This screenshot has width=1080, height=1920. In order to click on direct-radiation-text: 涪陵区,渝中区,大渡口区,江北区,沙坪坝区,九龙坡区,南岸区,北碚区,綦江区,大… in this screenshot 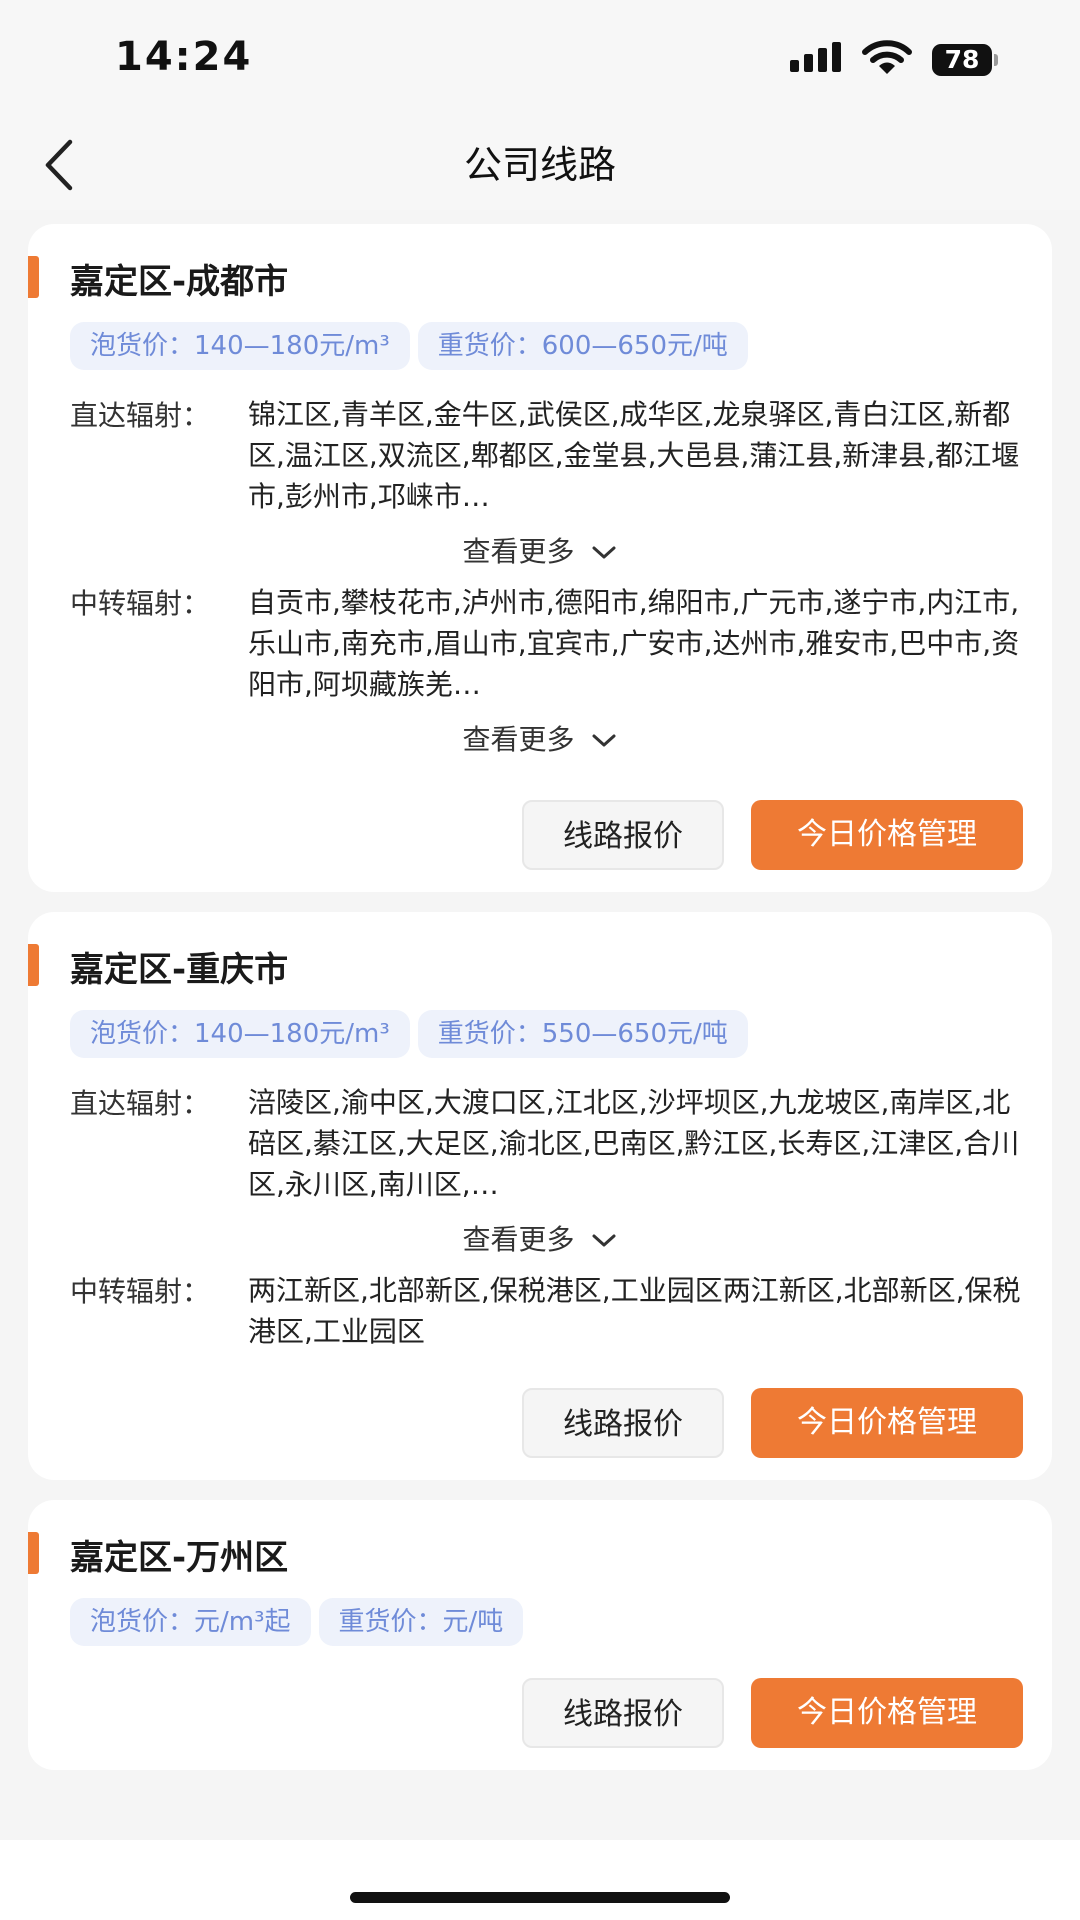, I will do `click(634, 1143)`.